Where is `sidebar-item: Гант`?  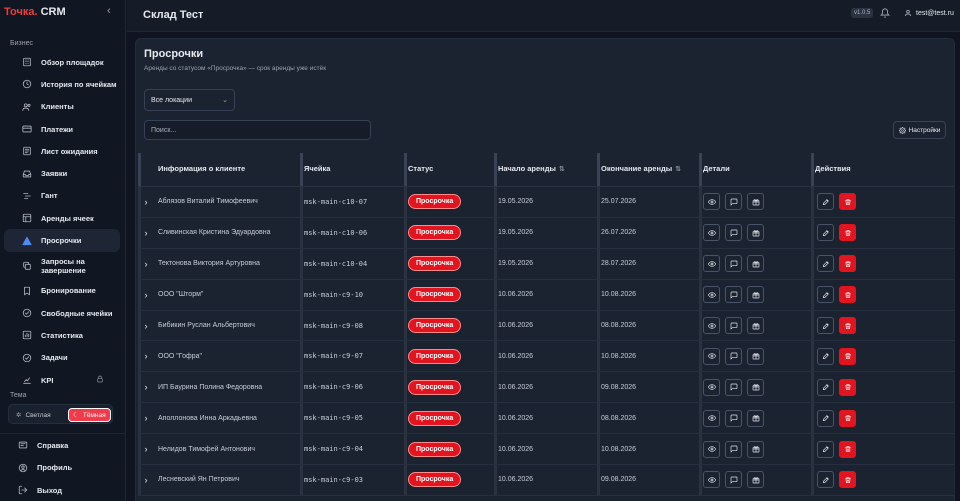 sidebar-item: Гант is located at coordinates (62, 196).